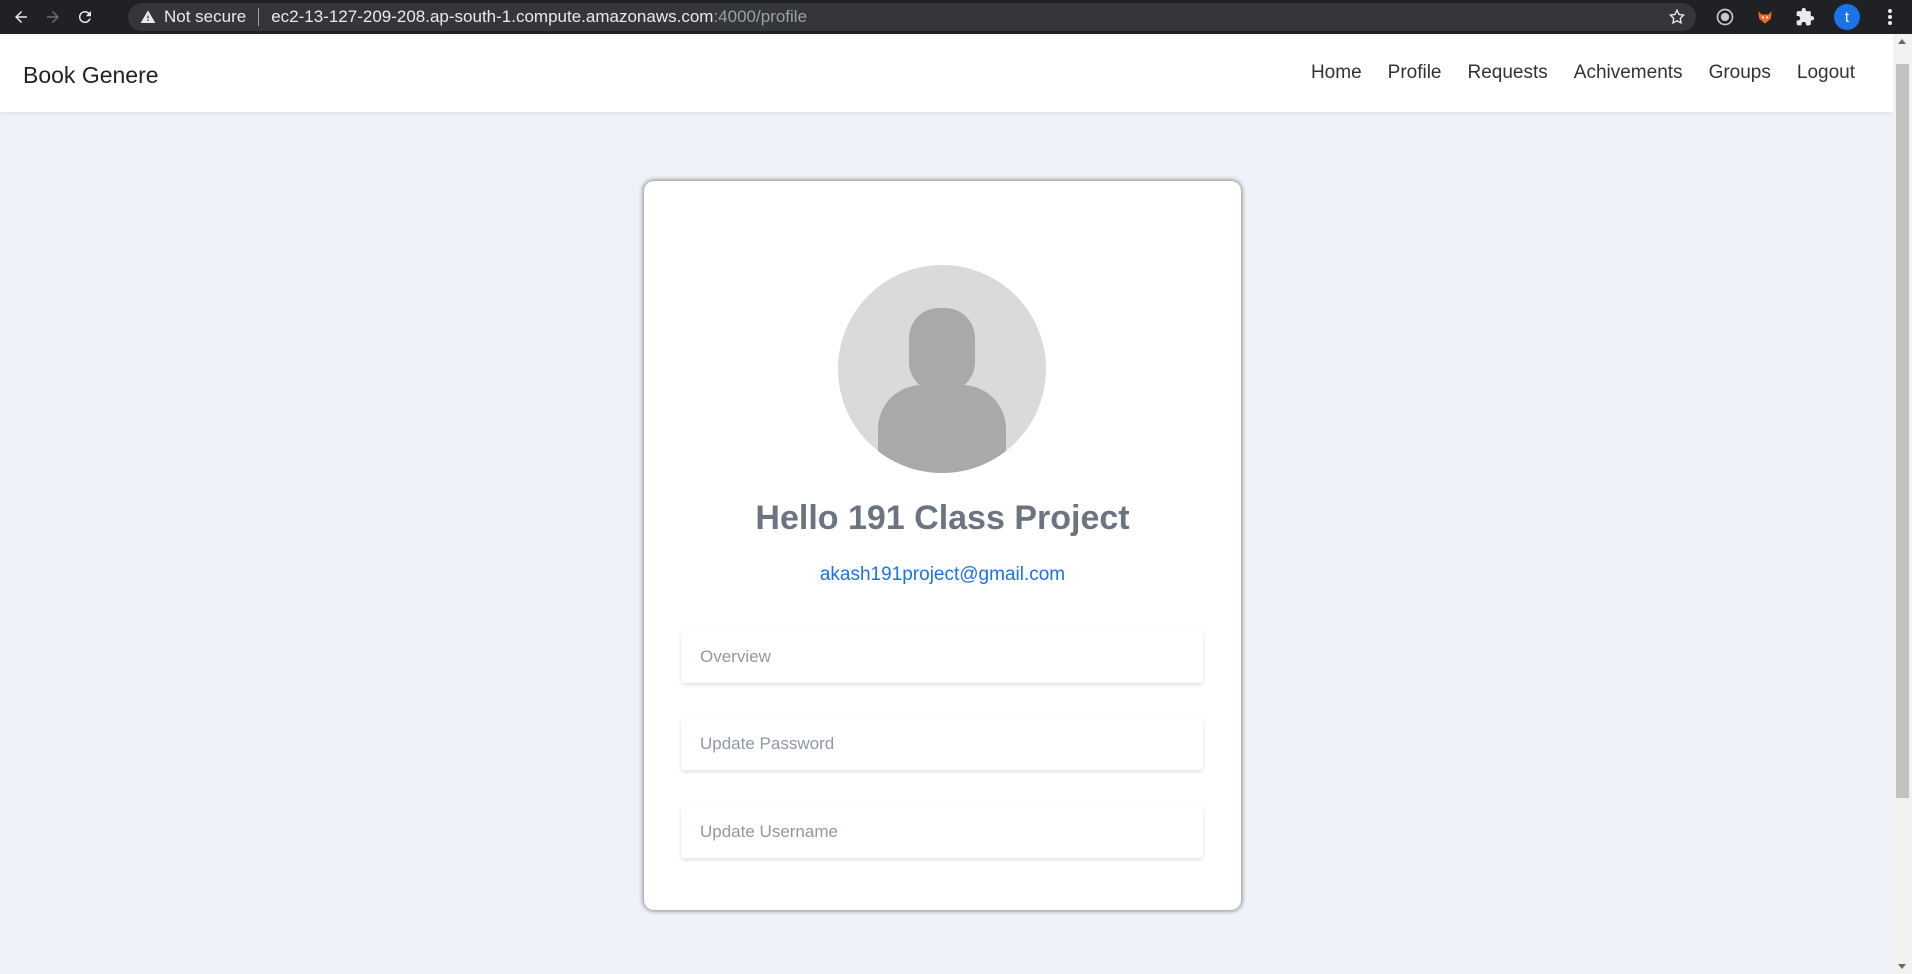  Describe the element at coordinates (259, 17) in the screenshot. I see `divider` at that location.